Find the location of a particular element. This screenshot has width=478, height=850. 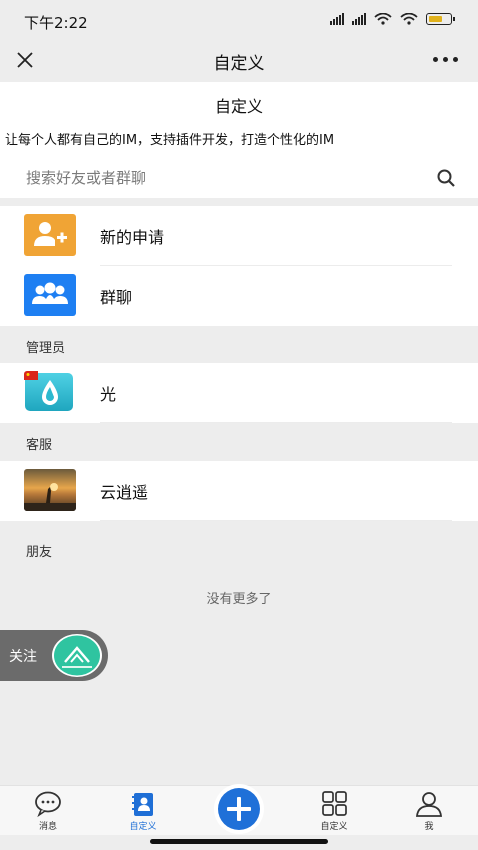

search-icon is located at coordinates (446, 178).